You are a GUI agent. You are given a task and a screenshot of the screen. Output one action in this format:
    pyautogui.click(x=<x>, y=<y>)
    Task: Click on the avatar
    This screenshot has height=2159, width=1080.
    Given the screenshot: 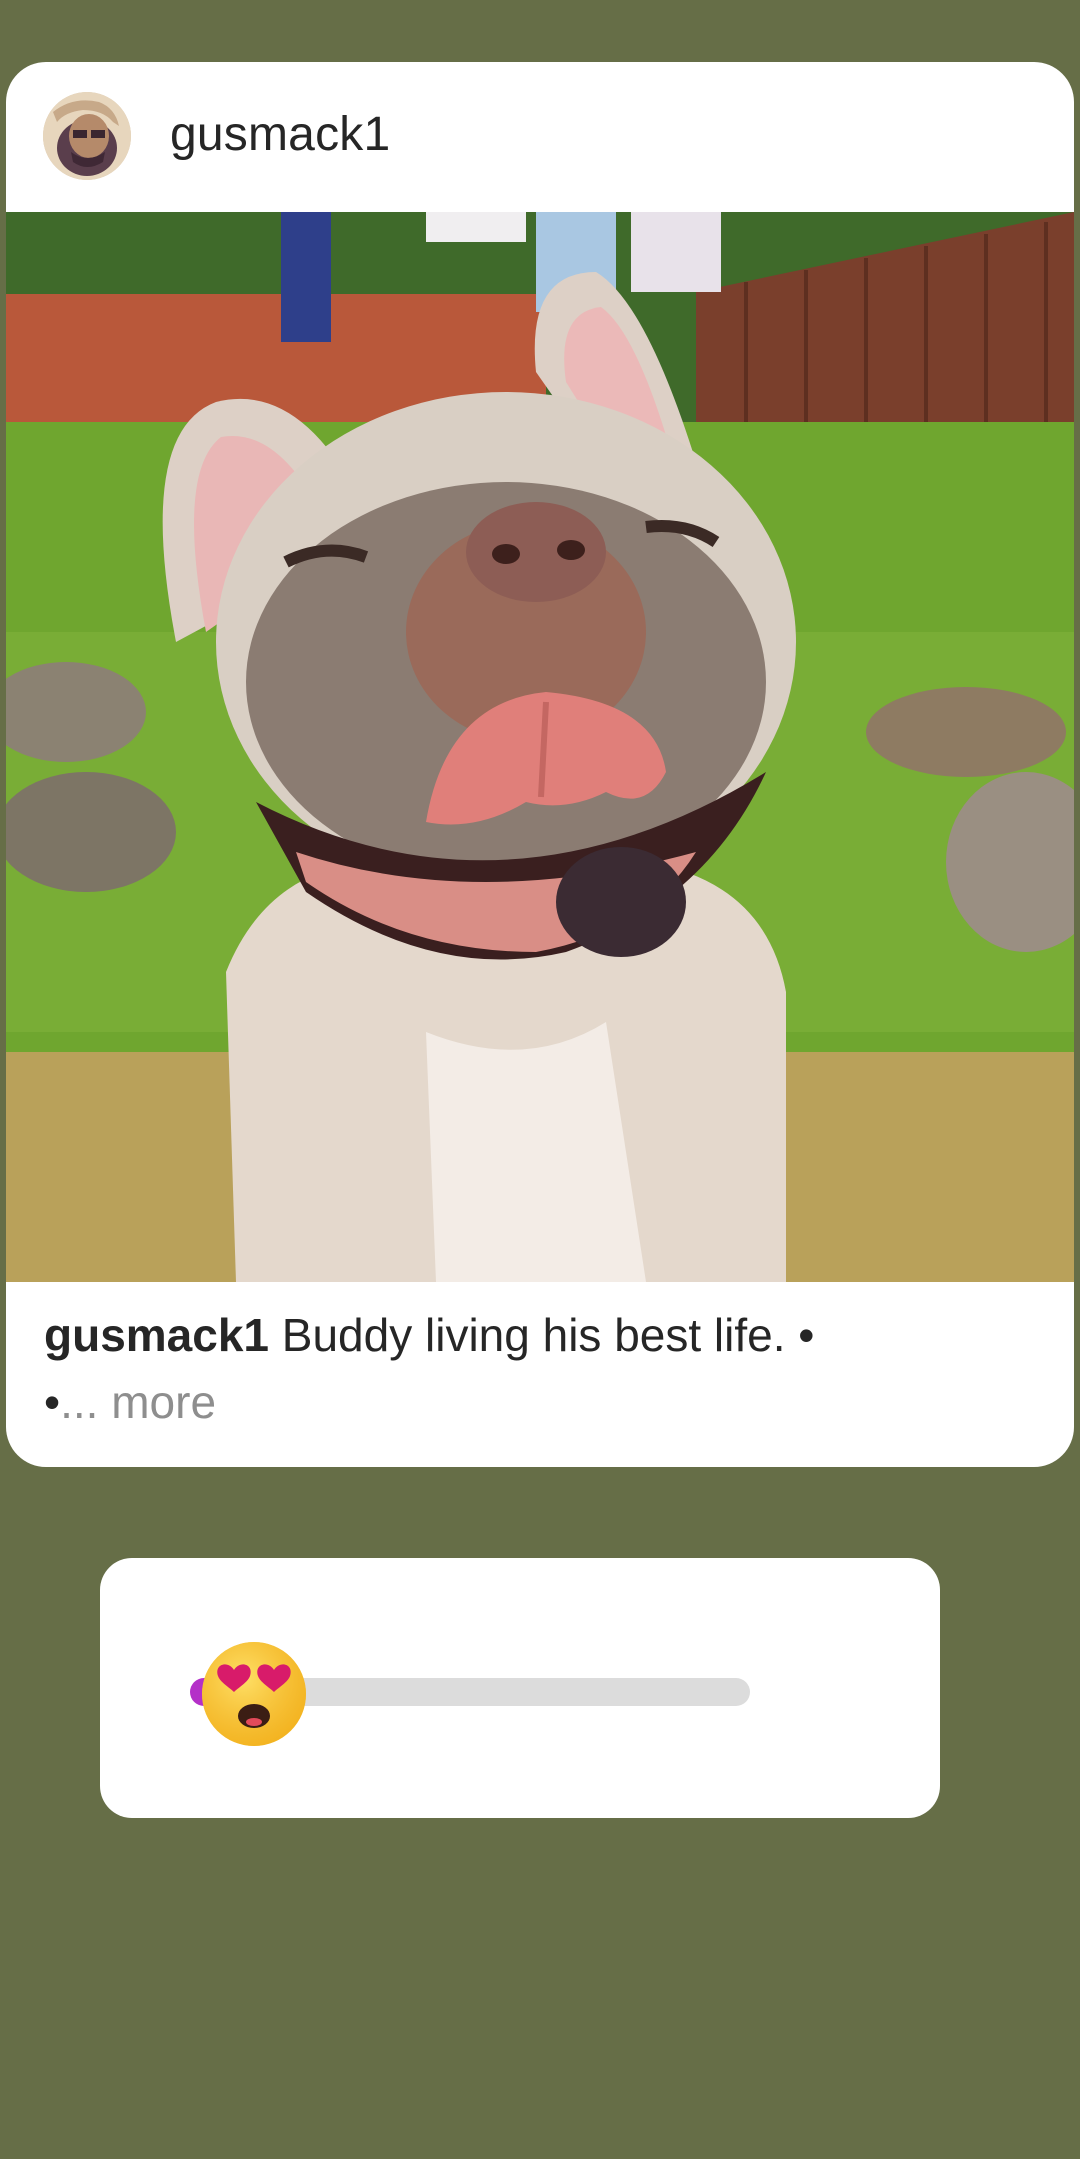 What is the action you would take?
    pyautogui.click(x=87, y=136)
    